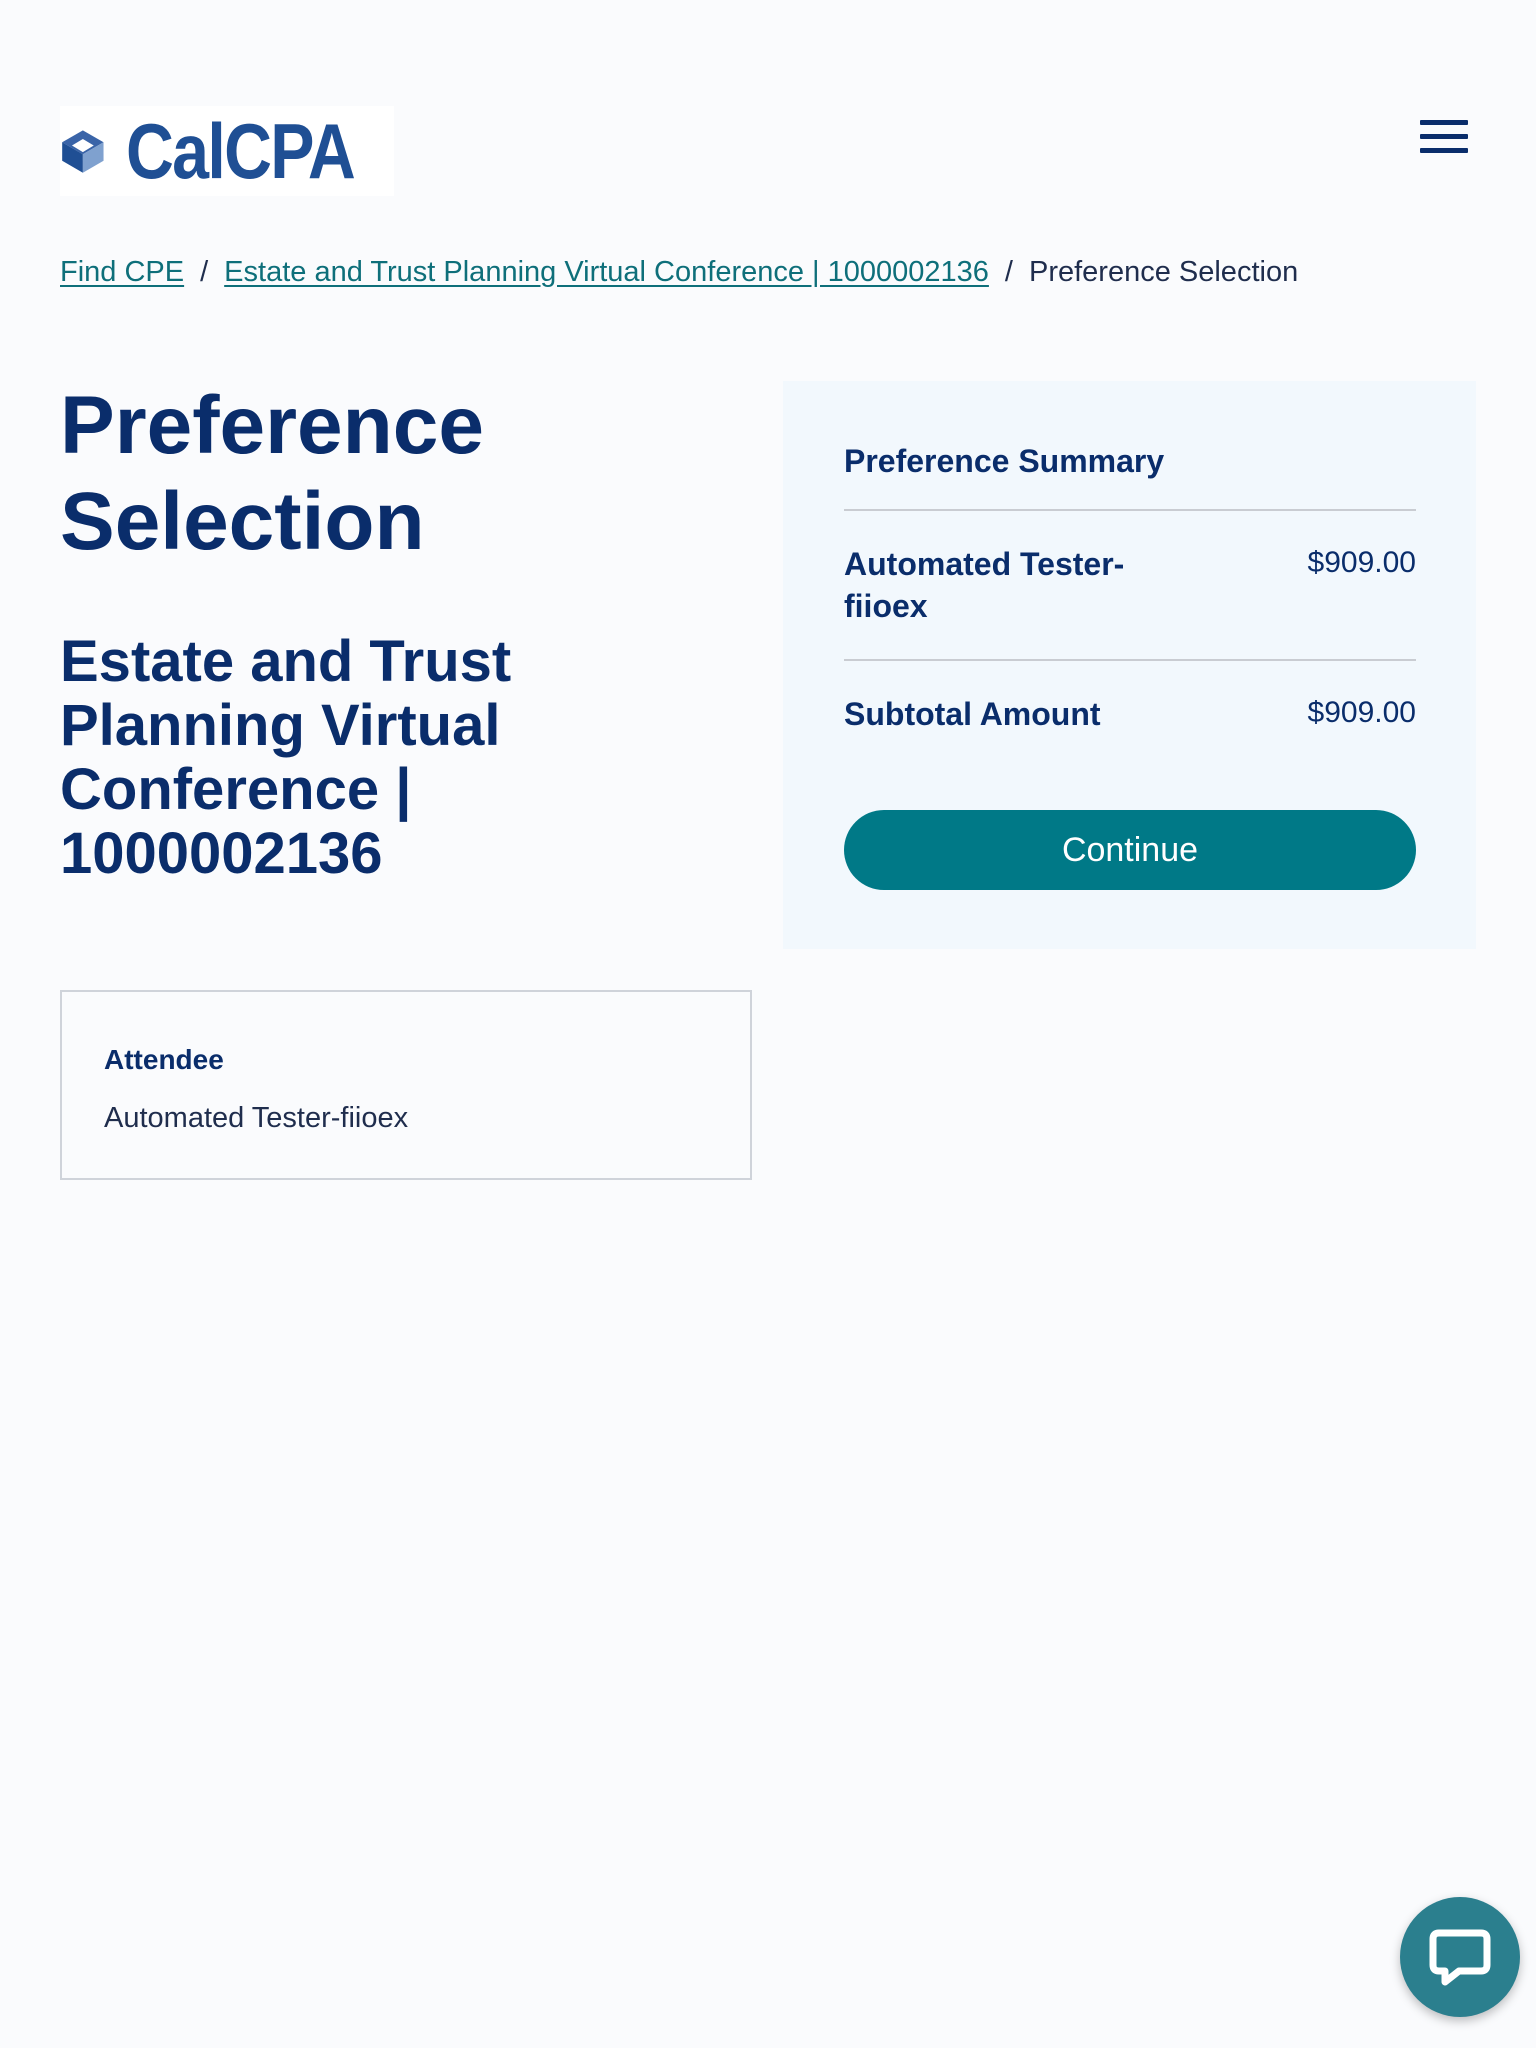  Describe the element at coordinates (406, 1085) in the screenshot. I see `attendee-card: Attendee Automated Tester-fiioex` at that location.